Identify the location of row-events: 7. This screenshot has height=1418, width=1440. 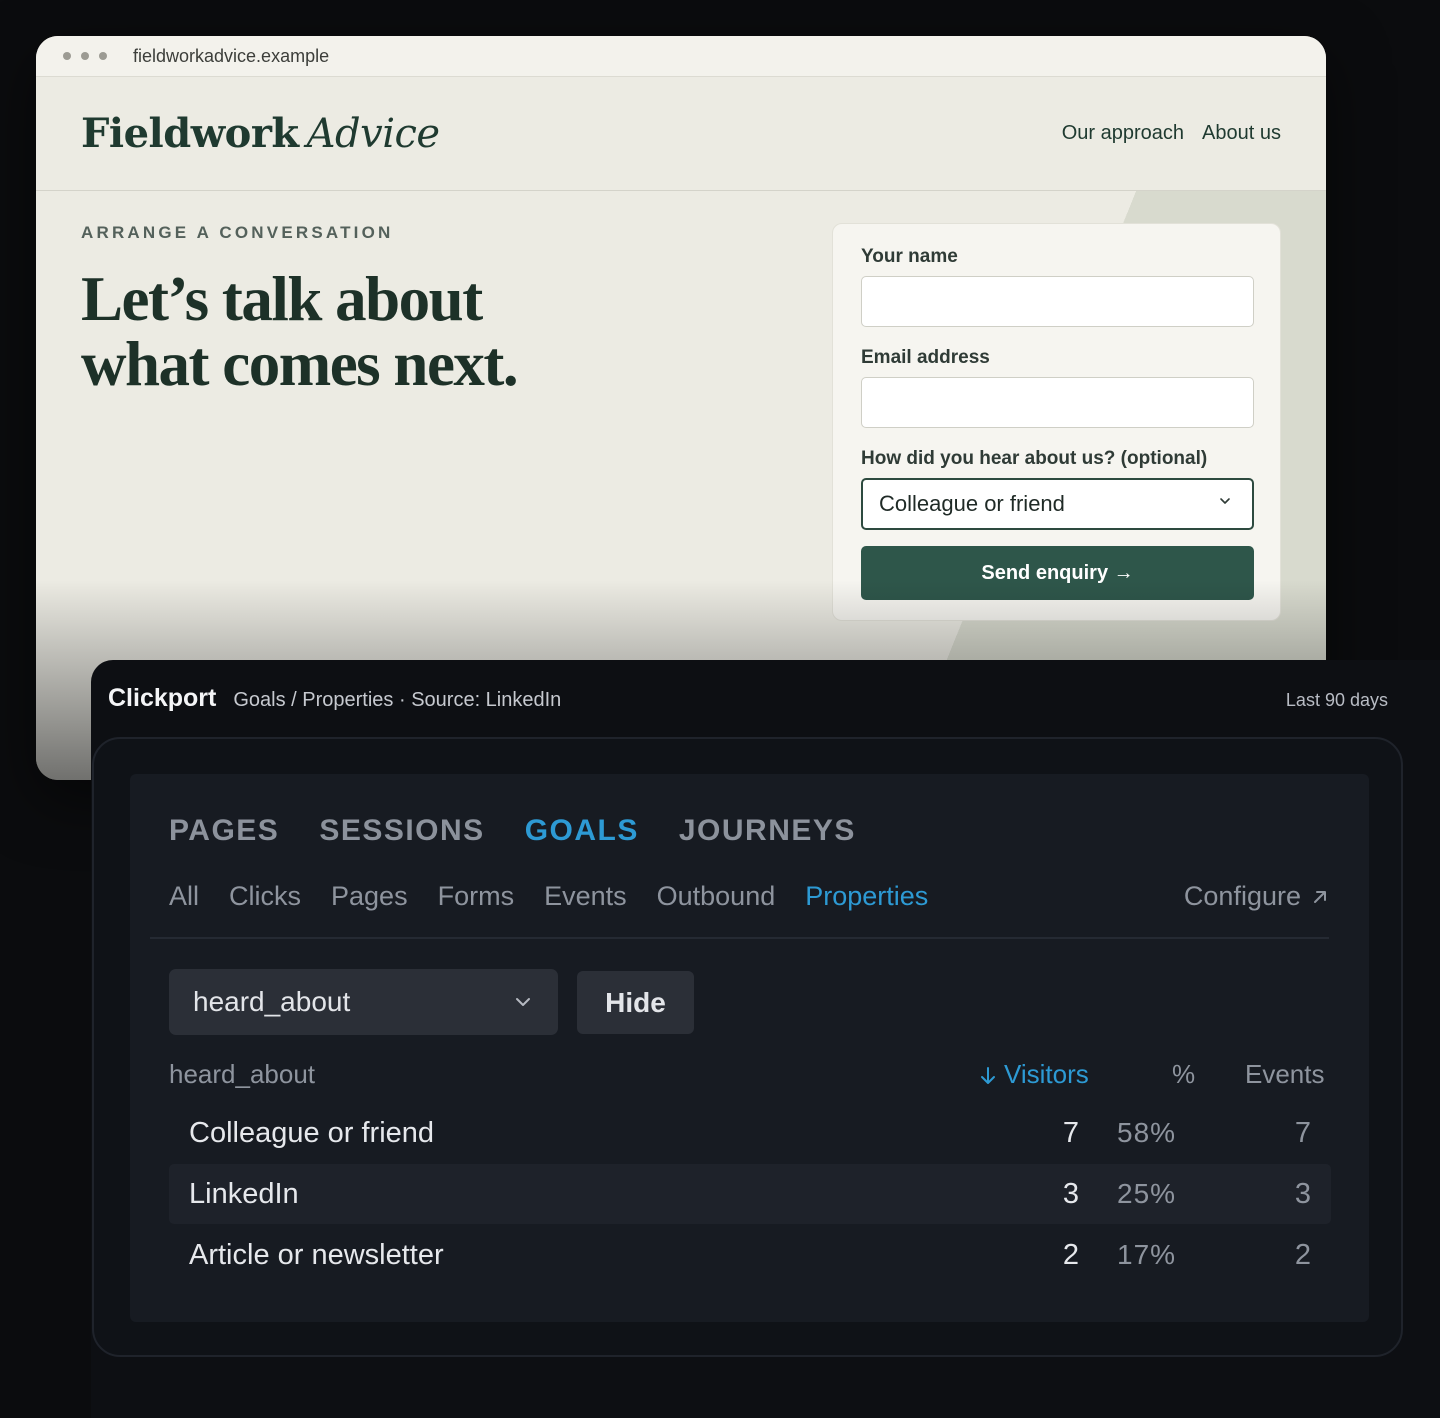
(1302, 1132).